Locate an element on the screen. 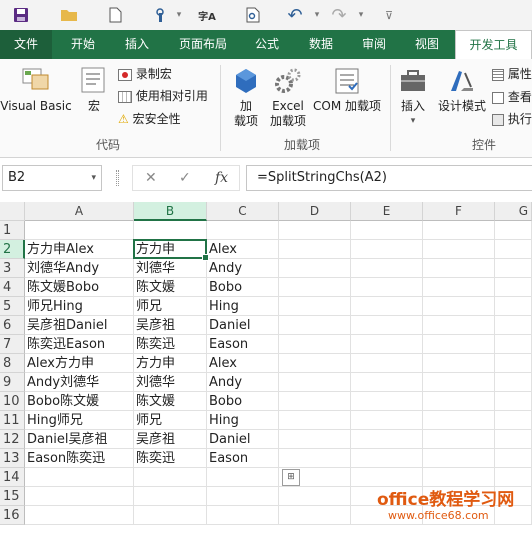 This screenshot has width=532, height=533. spelling-icon: 字A is located at coordinates (207, 15).